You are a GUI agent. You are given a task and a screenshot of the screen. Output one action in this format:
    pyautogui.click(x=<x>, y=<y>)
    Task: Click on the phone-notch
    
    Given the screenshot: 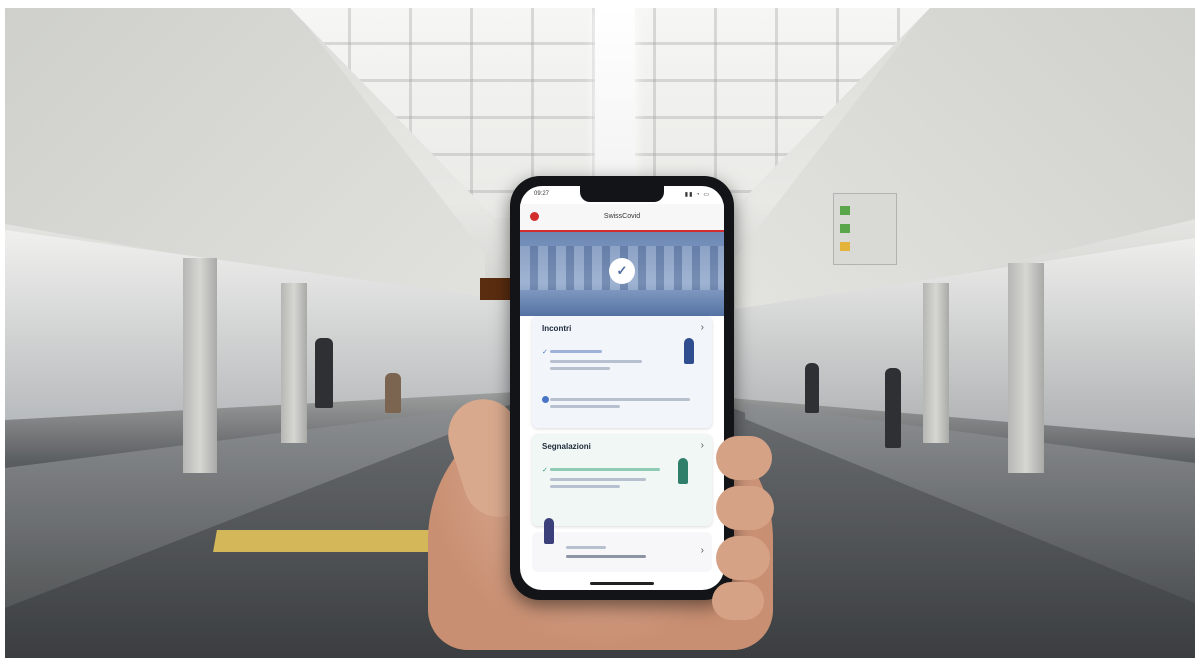 What is the action you would take?
    pyautogui.click(x=622, y=194)
    